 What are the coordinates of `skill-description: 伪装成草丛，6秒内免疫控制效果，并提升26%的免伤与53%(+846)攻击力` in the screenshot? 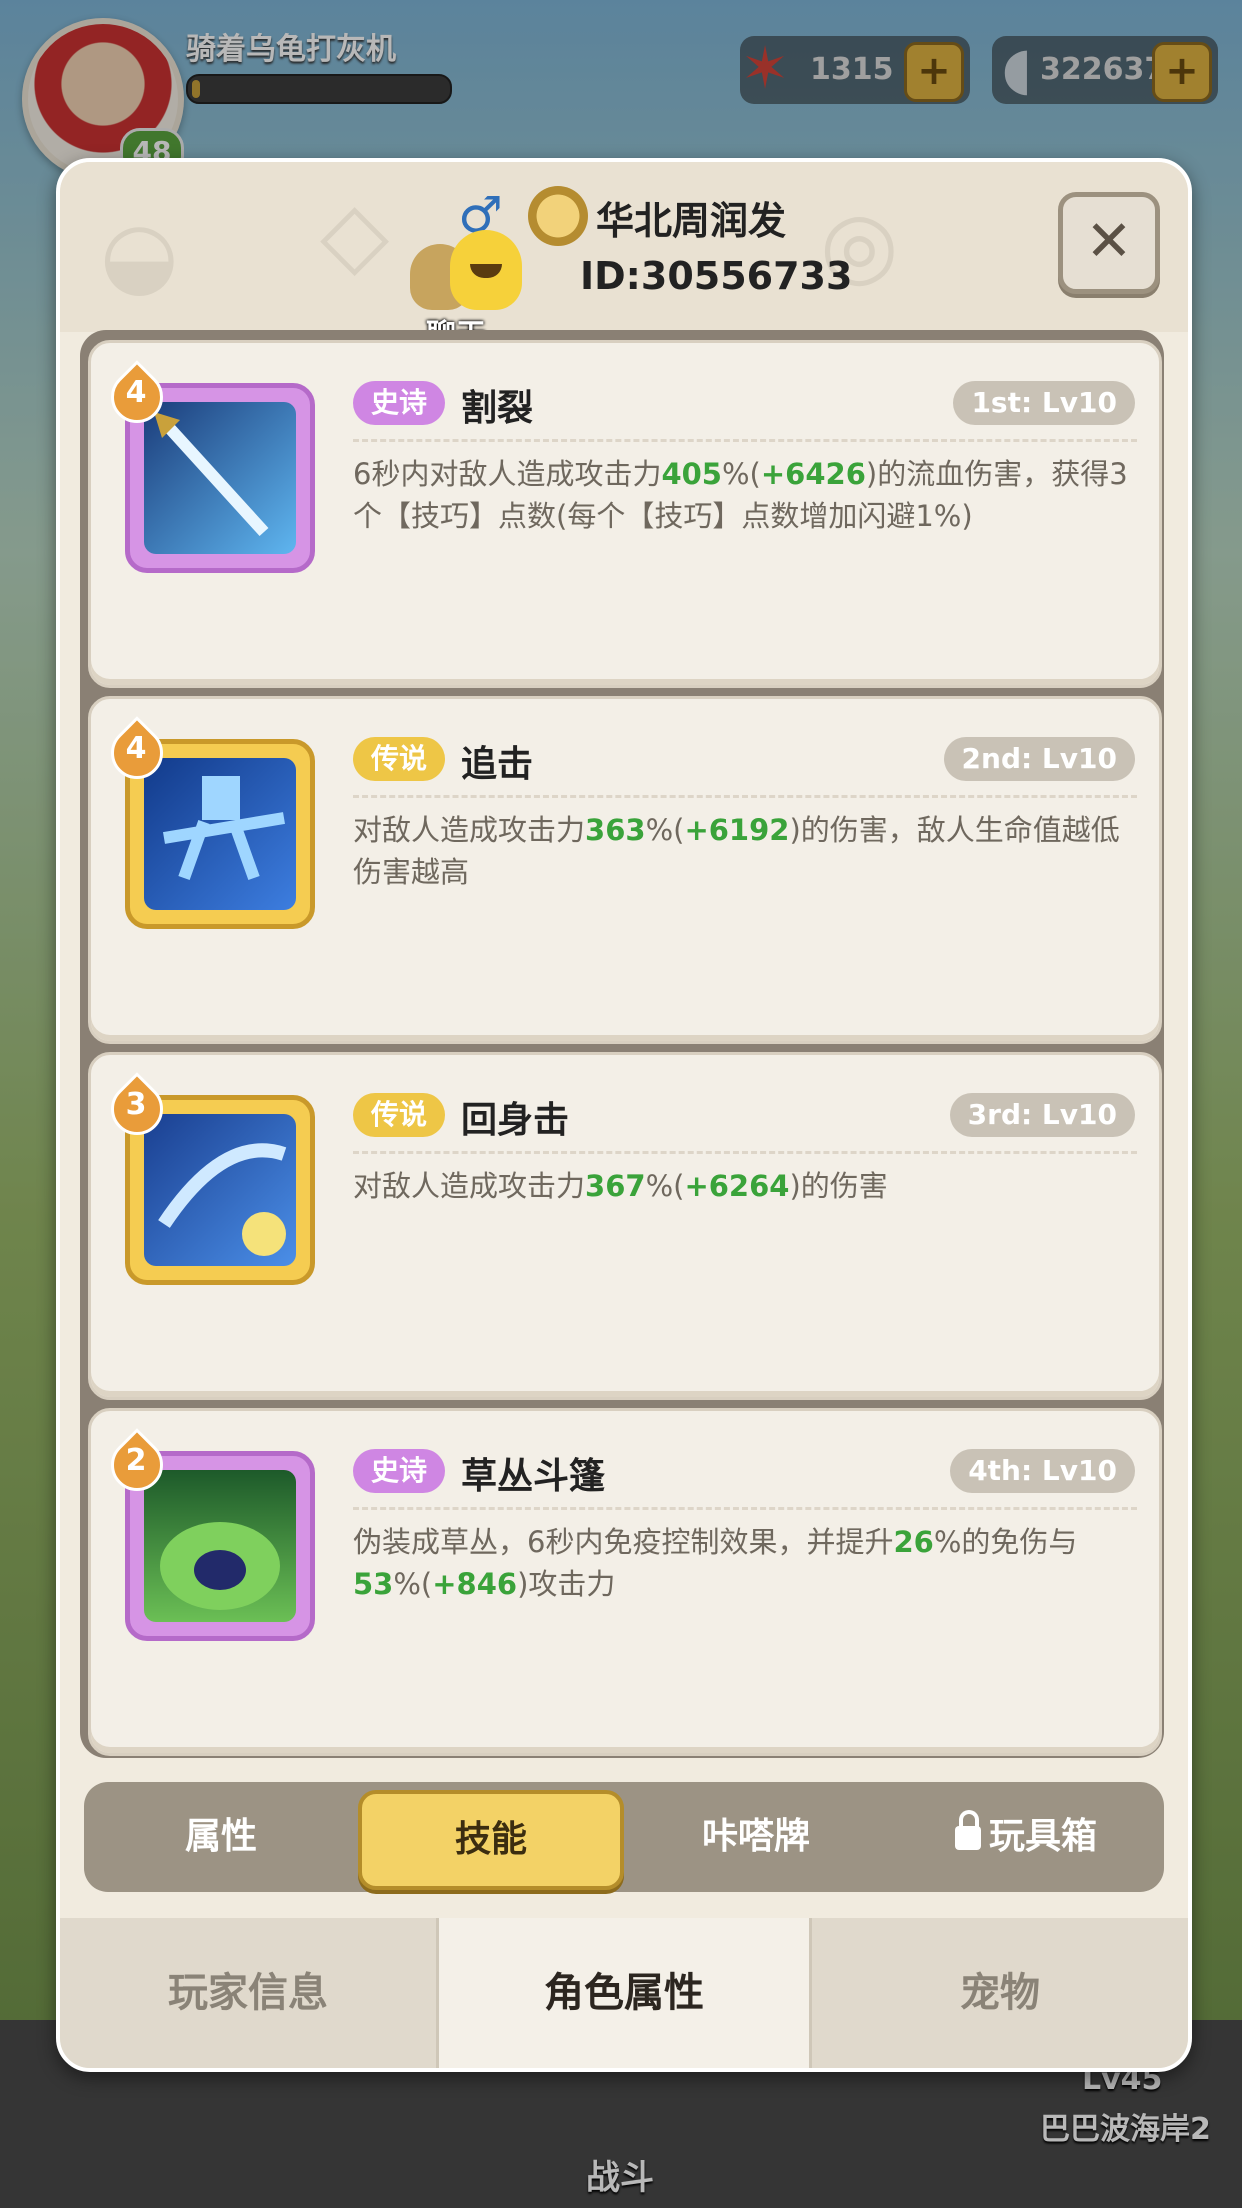 It's located at (715, 1563).